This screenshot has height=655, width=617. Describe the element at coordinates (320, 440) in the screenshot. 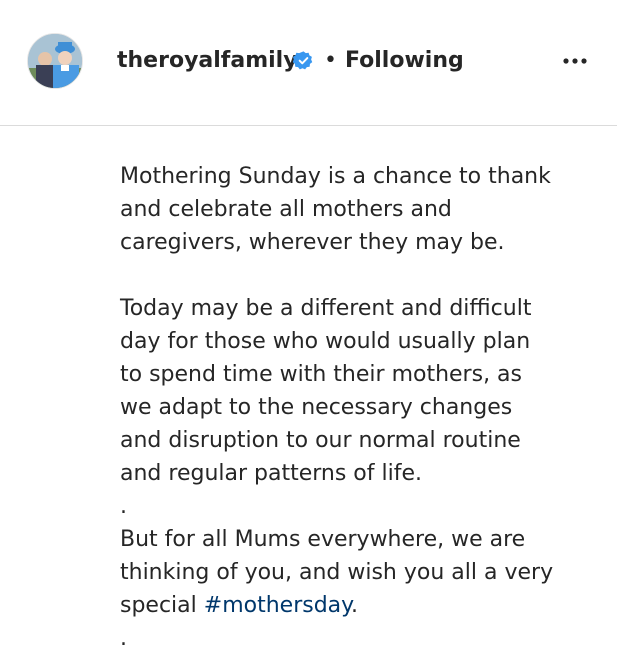

I see `caption-line: and disruption to our normal routine` at that location.